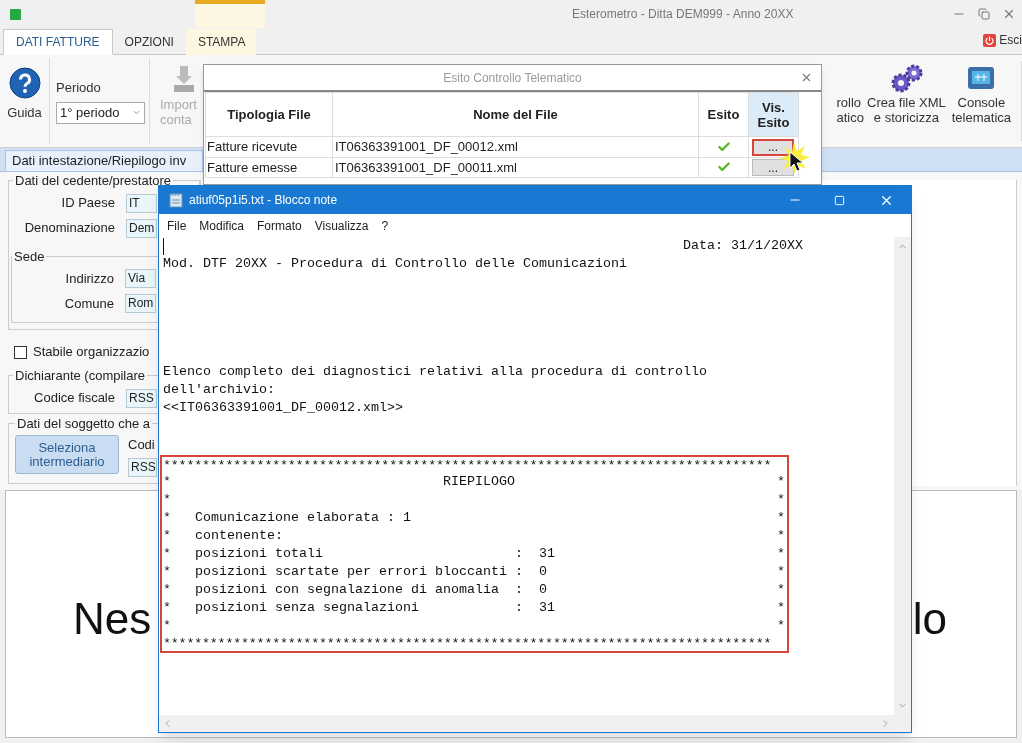  Describe the element at coordinates (303, 518) in the screenshot. I see `text-line: Comunicazione elaborata : 1` at that location.